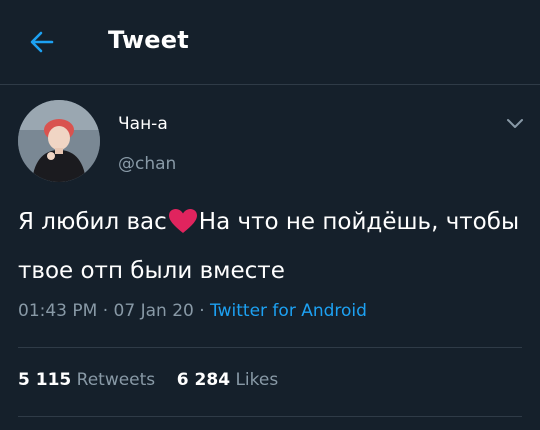 The width and height of the screenshot is (540, 430). What do you see at coordinates (143, 124) in the screenshot?
I see `author-name: Чан-а` at bounding box center [143, 124].